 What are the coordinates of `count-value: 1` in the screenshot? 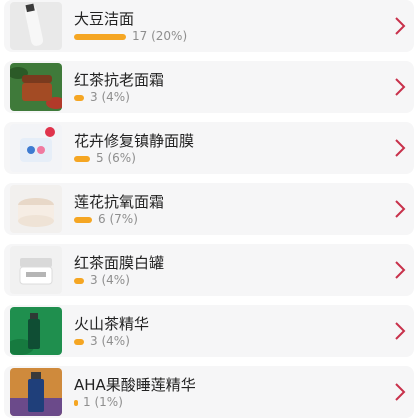 It's located at (87, 402).